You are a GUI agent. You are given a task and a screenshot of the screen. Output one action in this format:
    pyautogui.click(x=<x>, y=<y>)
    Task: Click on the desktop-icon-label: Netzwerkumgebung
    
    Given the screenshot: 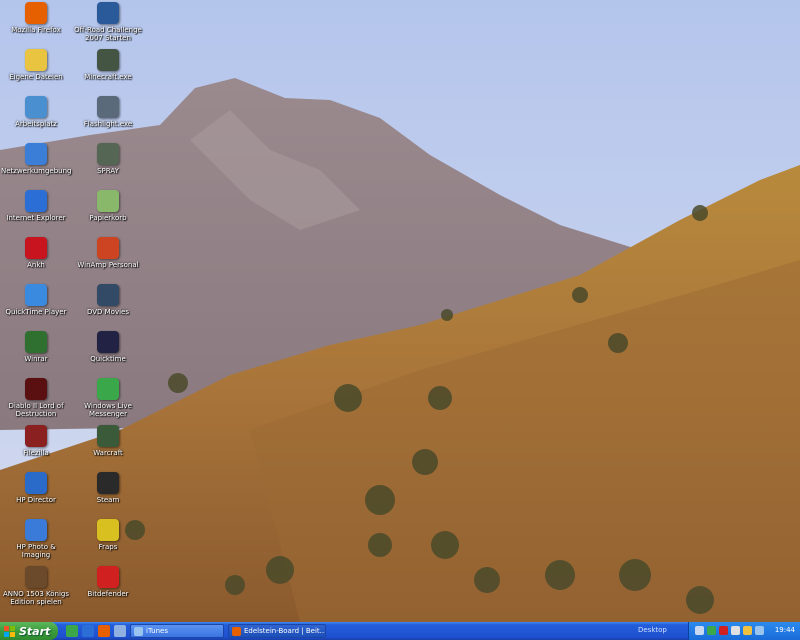 What is the action you would take?
    pyautogui.click(x=36, y=171)
    